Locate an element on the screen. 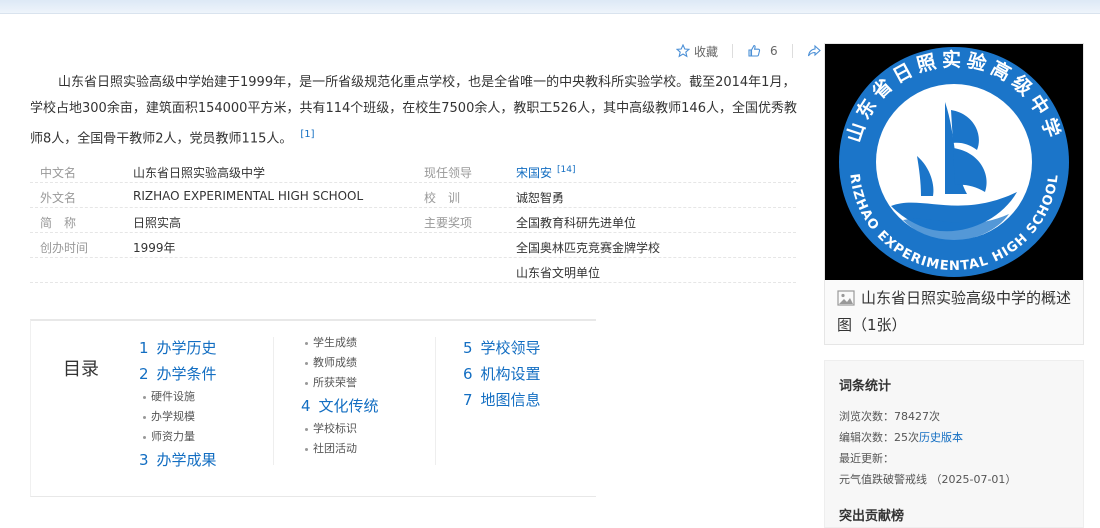  info-value: 全国奥林匹克竞赛金牌学校 is located at coordinates (588, 248).